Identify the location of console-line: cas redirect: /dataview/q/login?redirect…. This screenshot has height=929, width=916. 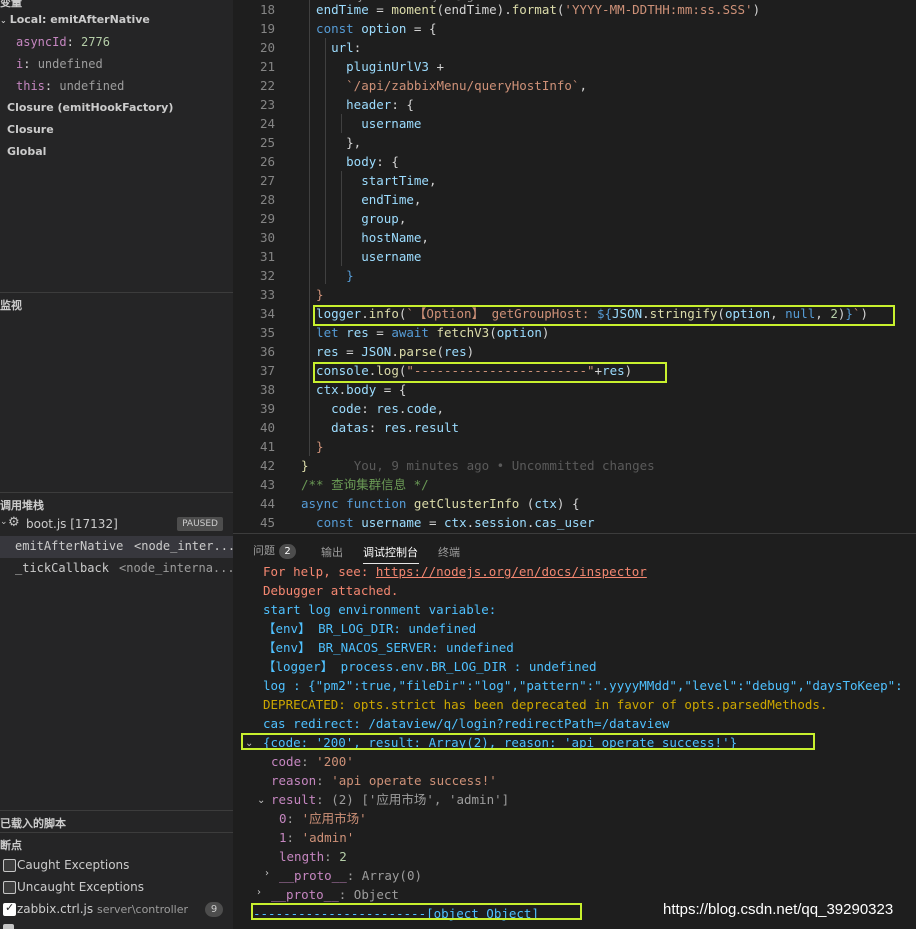
(466, 723).